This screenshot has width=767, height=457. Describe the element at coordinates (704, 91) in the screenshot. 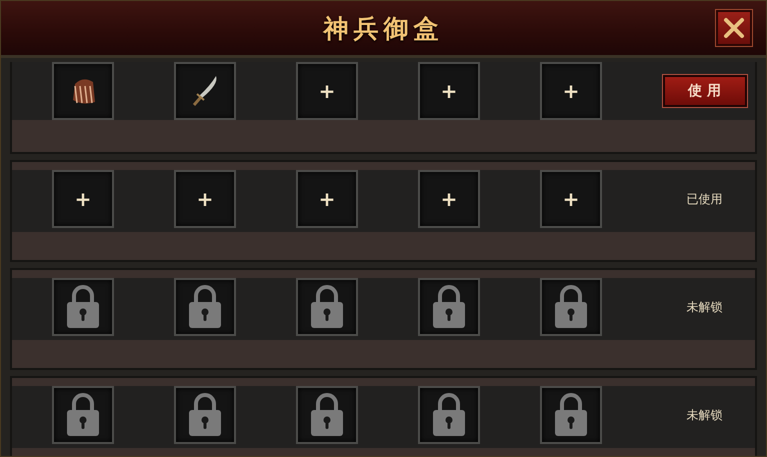

I see `use-button: 使 用` at that location.